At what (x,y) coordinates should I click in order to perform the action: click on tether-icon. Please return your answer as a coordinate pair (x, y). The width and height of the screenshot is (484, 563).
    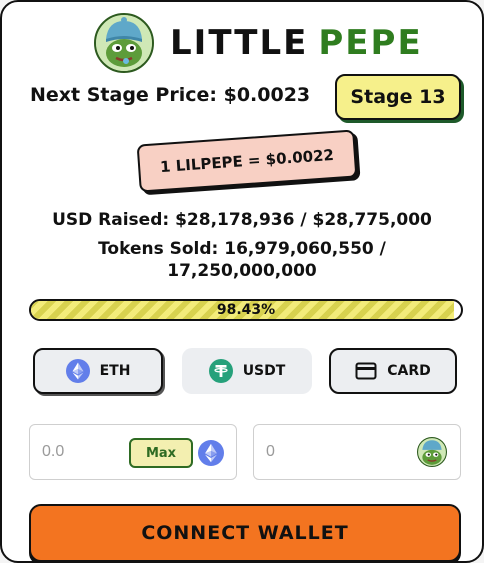
    Looking at the image, I should click on (220, 371).